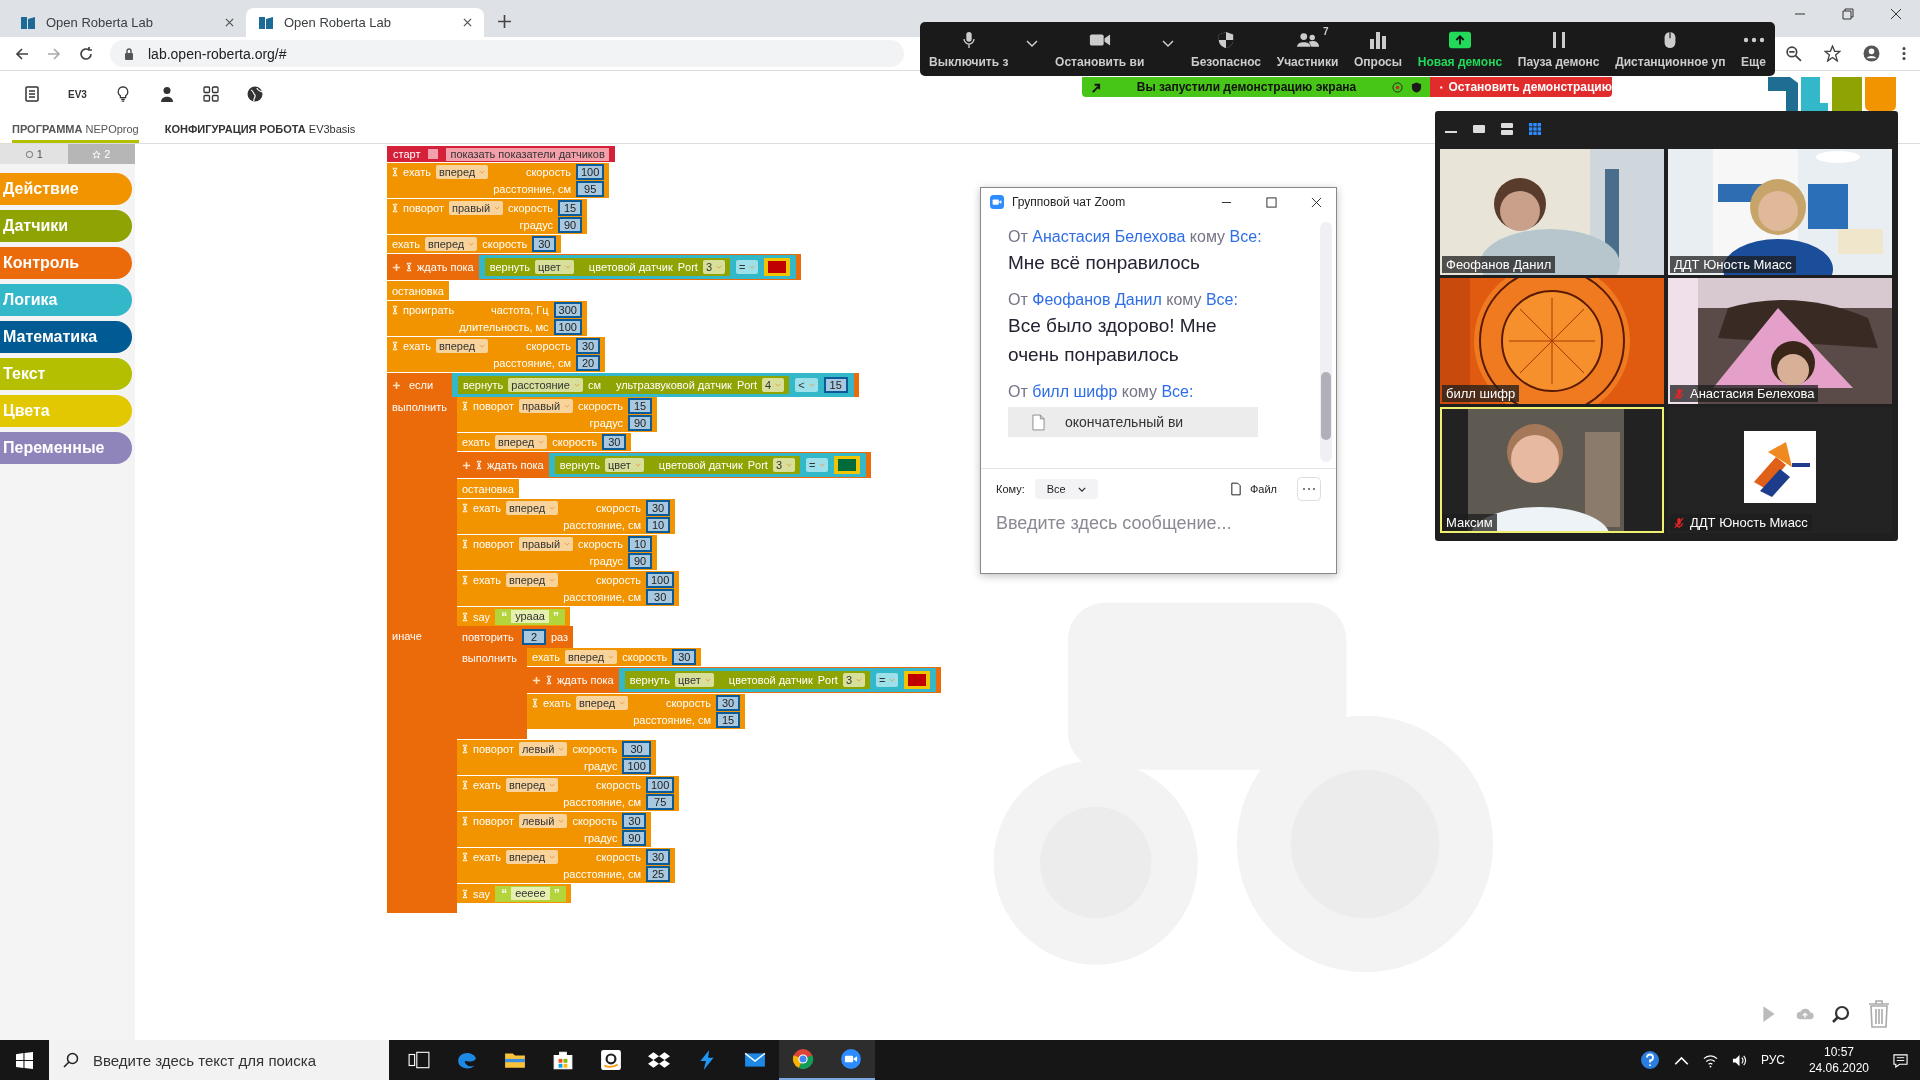 This screenshot has width=1920, height=1080. Describe the element at coordinates (254, 94) in the screenshot. I see `globe-icon` at that location.